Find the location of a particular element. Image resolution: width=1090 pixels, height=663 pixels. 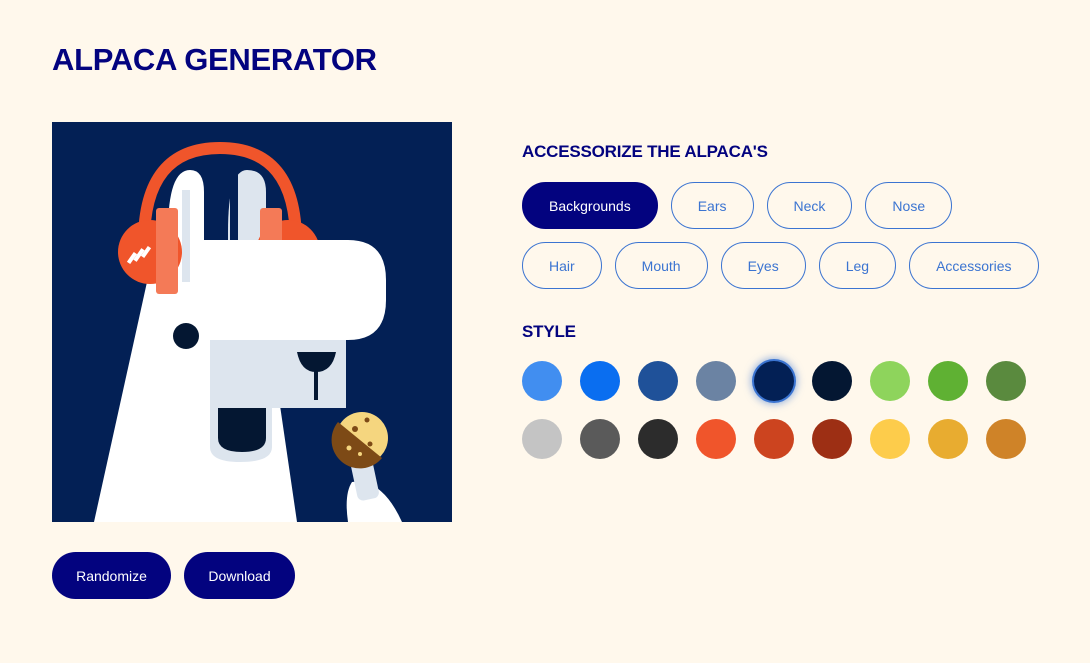

download-button: Download is located at coordinates (239, 575).